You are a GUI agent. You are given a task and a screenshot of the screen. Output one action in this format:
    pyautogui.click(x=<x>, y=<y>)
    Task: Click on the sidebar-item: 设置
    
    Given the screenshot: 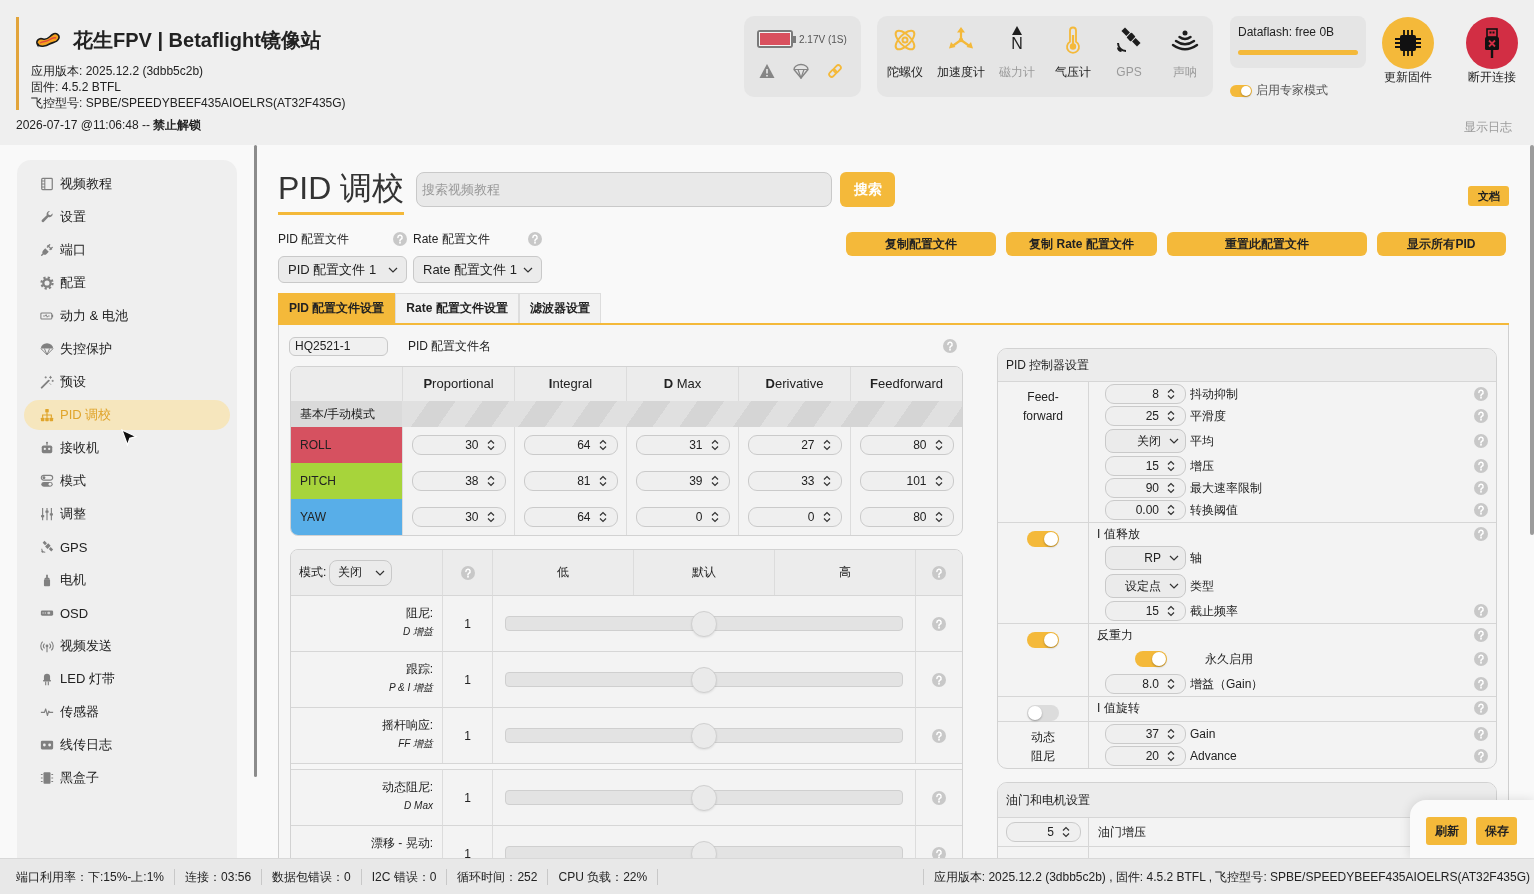 What is the action you would take?
    pyautogui.click(x=127, y=217)
    